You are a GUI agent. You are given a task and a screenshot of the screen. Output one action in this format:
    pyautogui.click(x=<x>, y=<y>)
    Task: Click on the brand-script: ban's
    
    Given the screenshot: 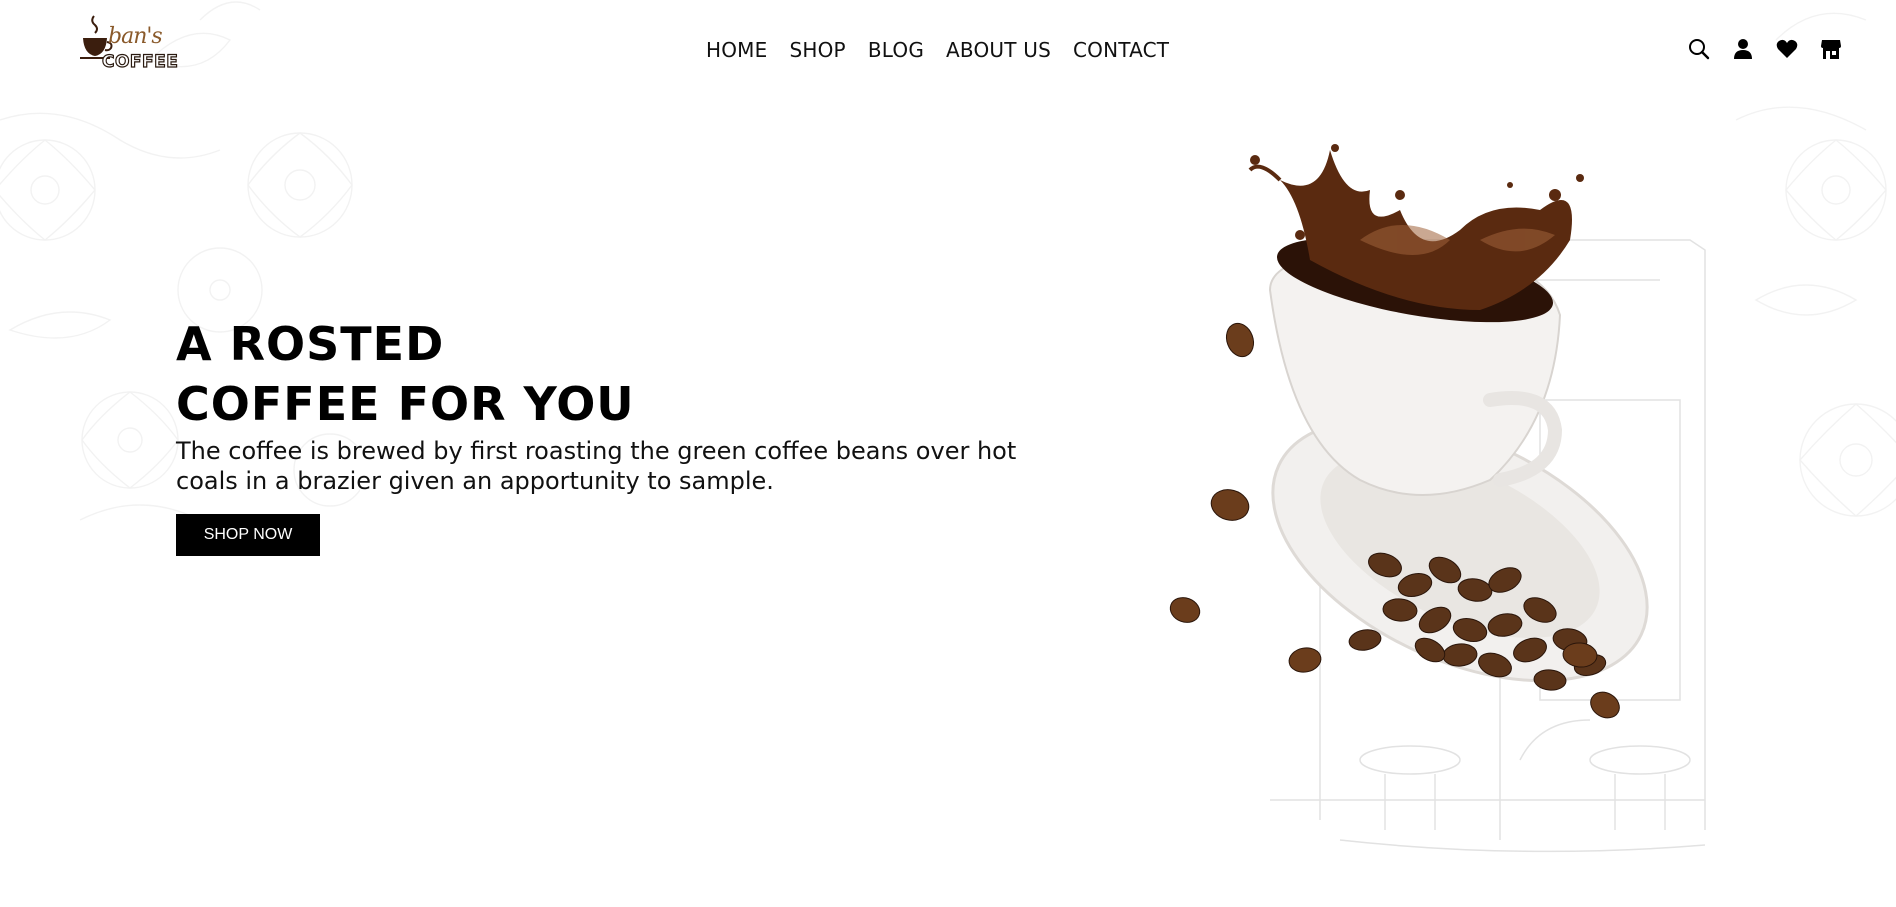 What is the action you would take?
    pyautogui.click(x=135, y=36)
    